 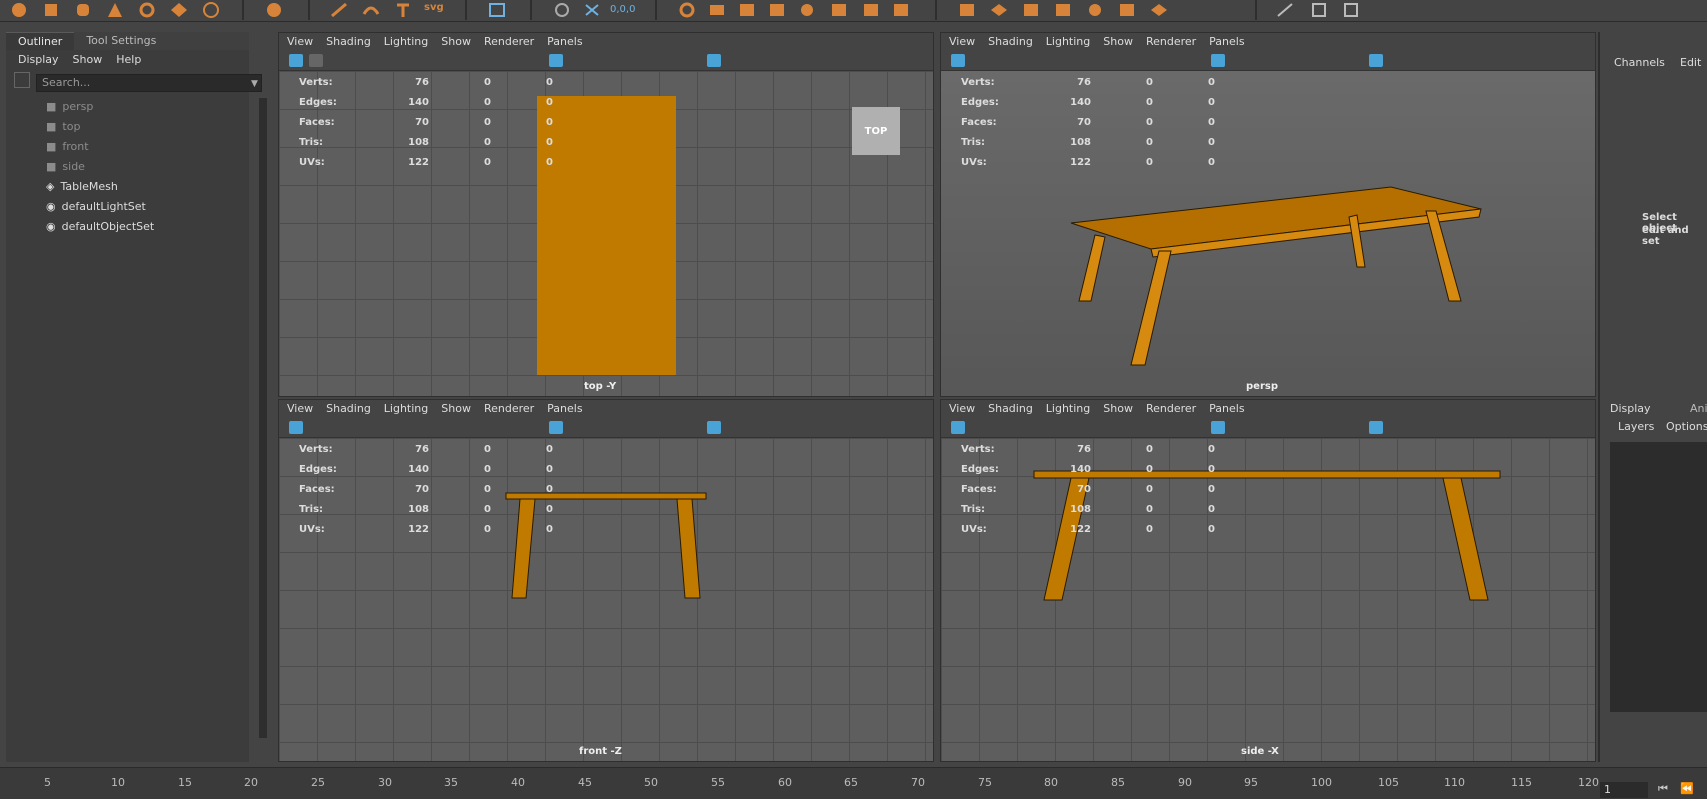 What do you see at coordinates (1690, 62) in the screenshot?
I see `tab-edit: Edit` at bounding box center [1690, 62].